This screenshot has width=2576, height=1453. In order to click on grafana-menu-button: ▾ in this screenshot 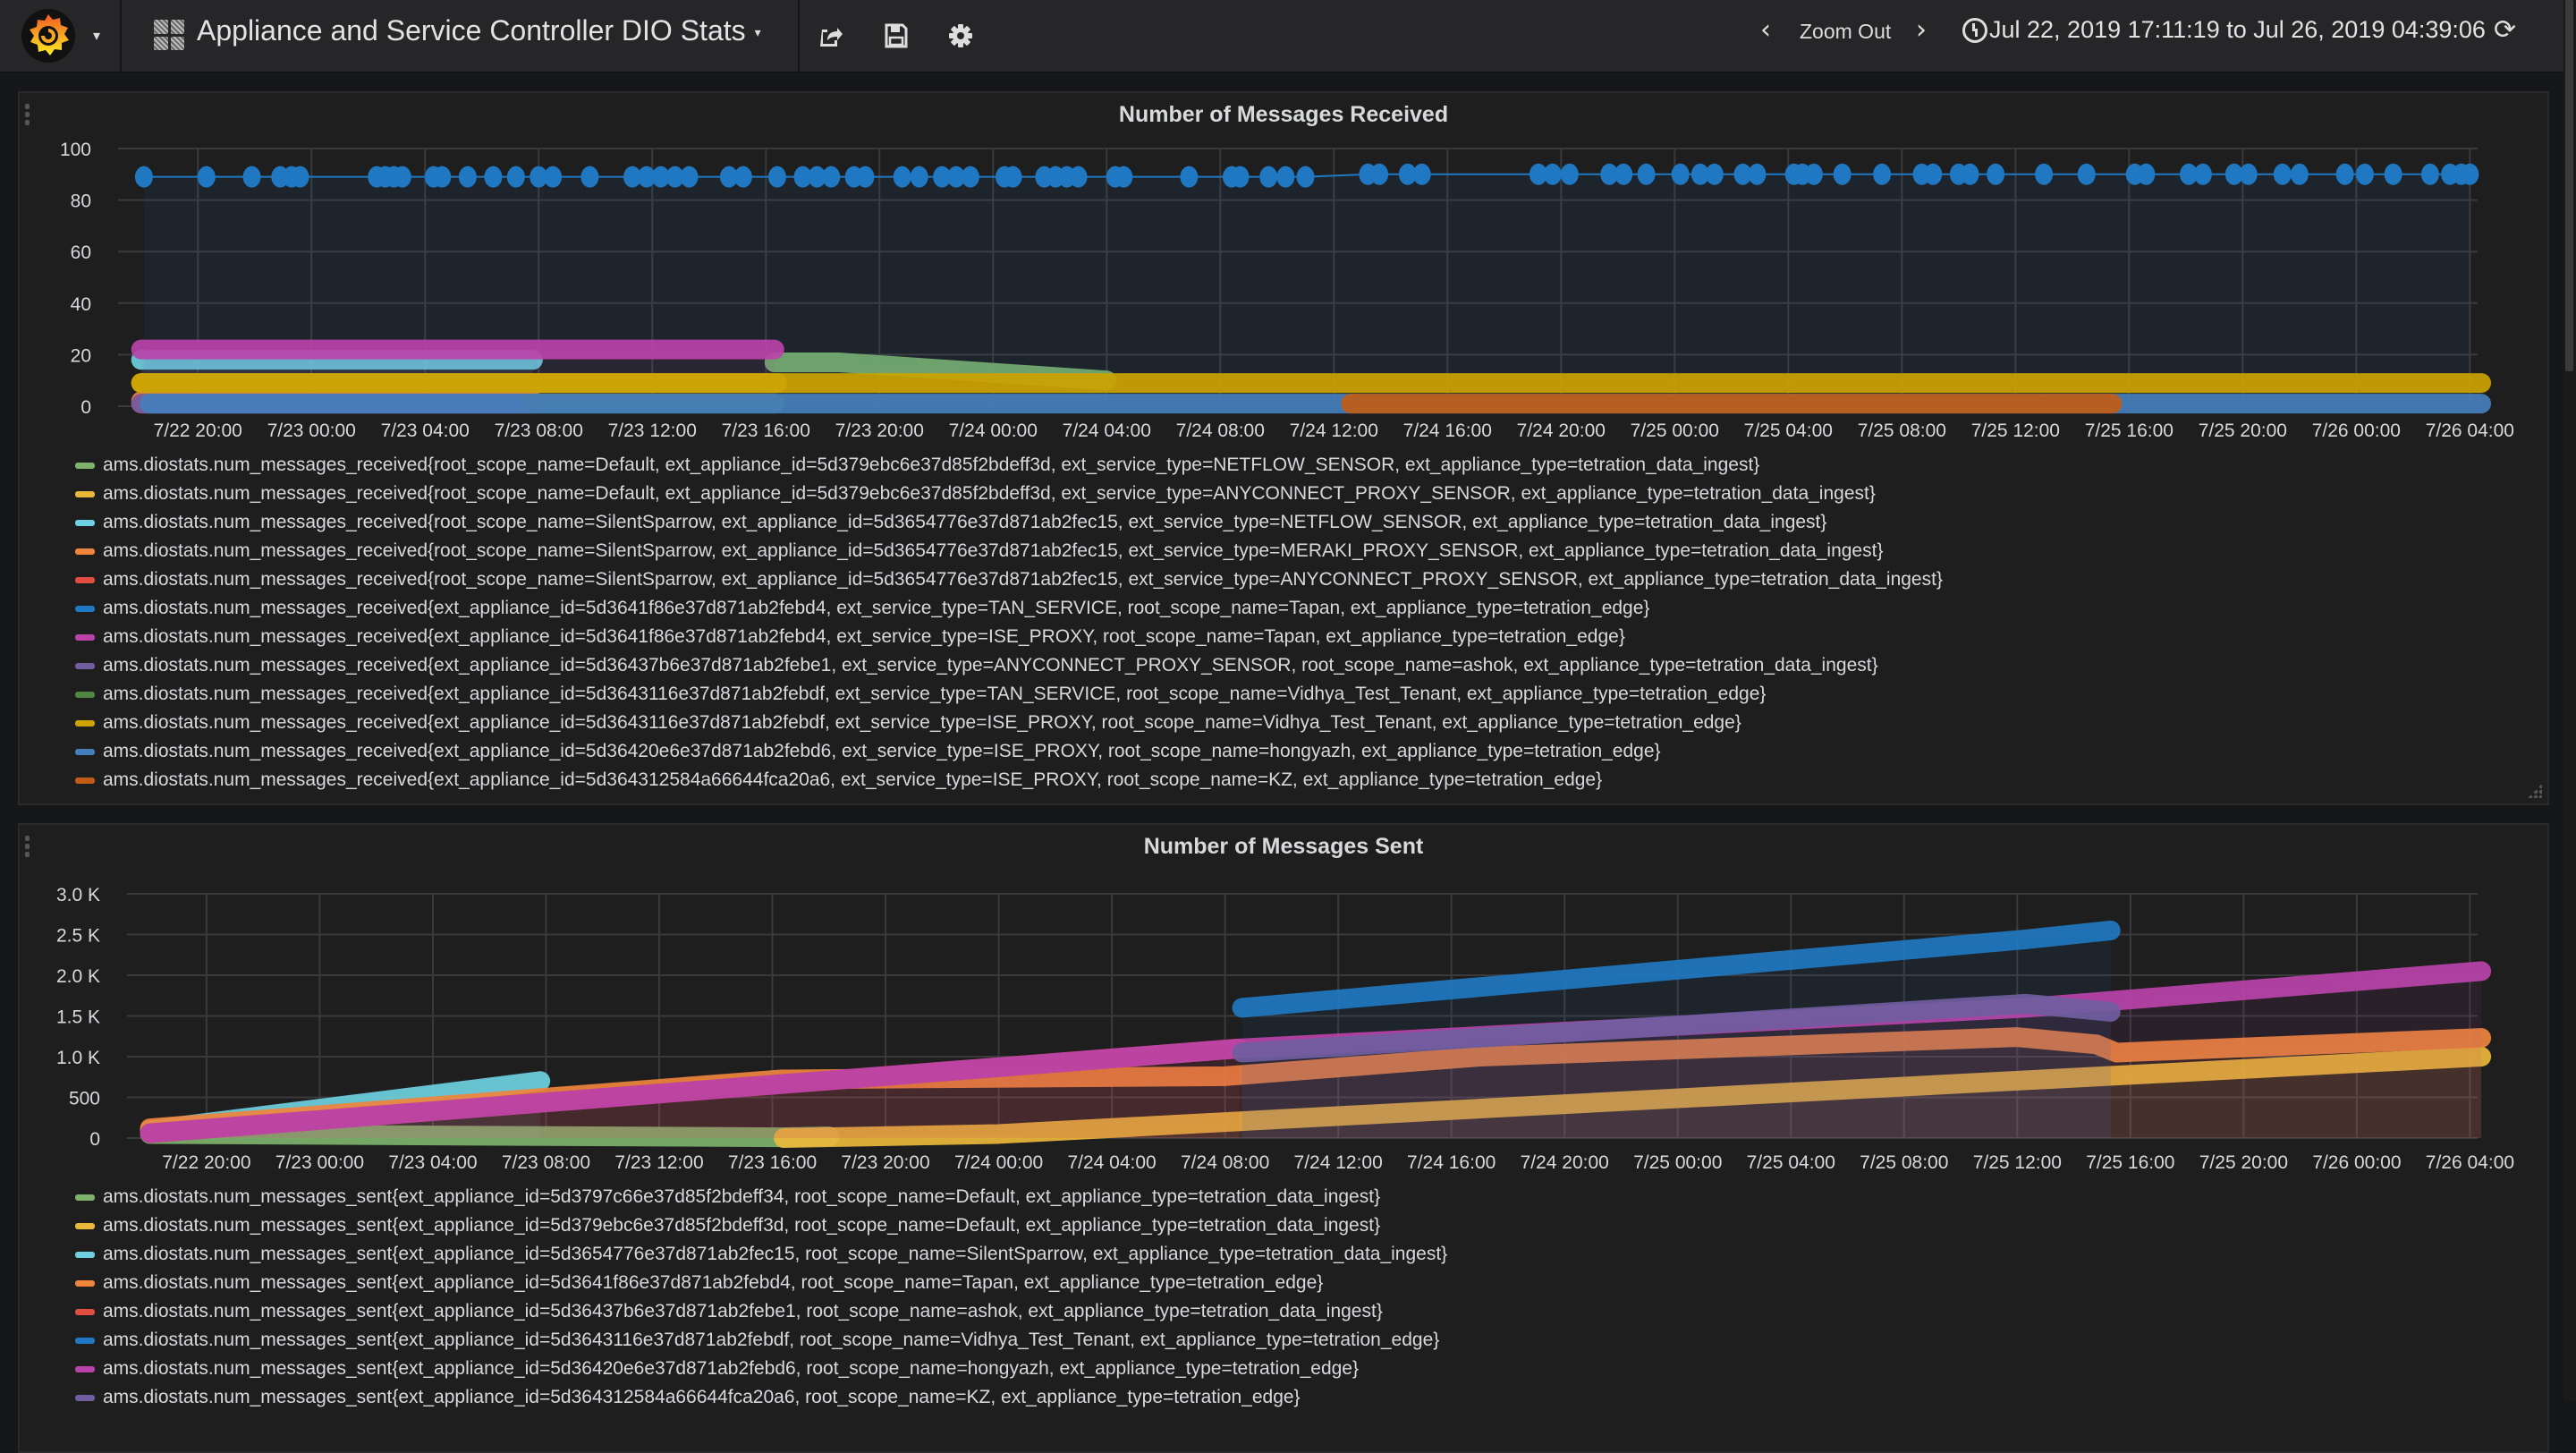, I will do `click(61, 36)`.